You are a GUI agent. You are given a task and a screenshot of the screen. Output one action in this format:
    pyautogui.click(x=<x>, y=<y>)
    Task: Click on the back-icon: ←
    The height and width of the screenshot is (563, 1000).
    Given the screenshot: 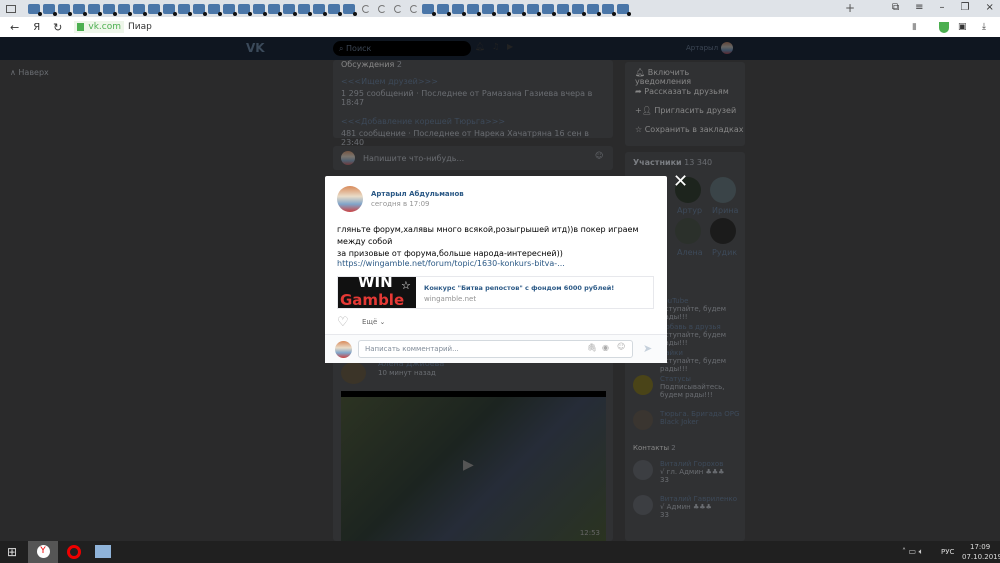 What is the action you would take?
    pyautogui.click(x=14, y=27)
    